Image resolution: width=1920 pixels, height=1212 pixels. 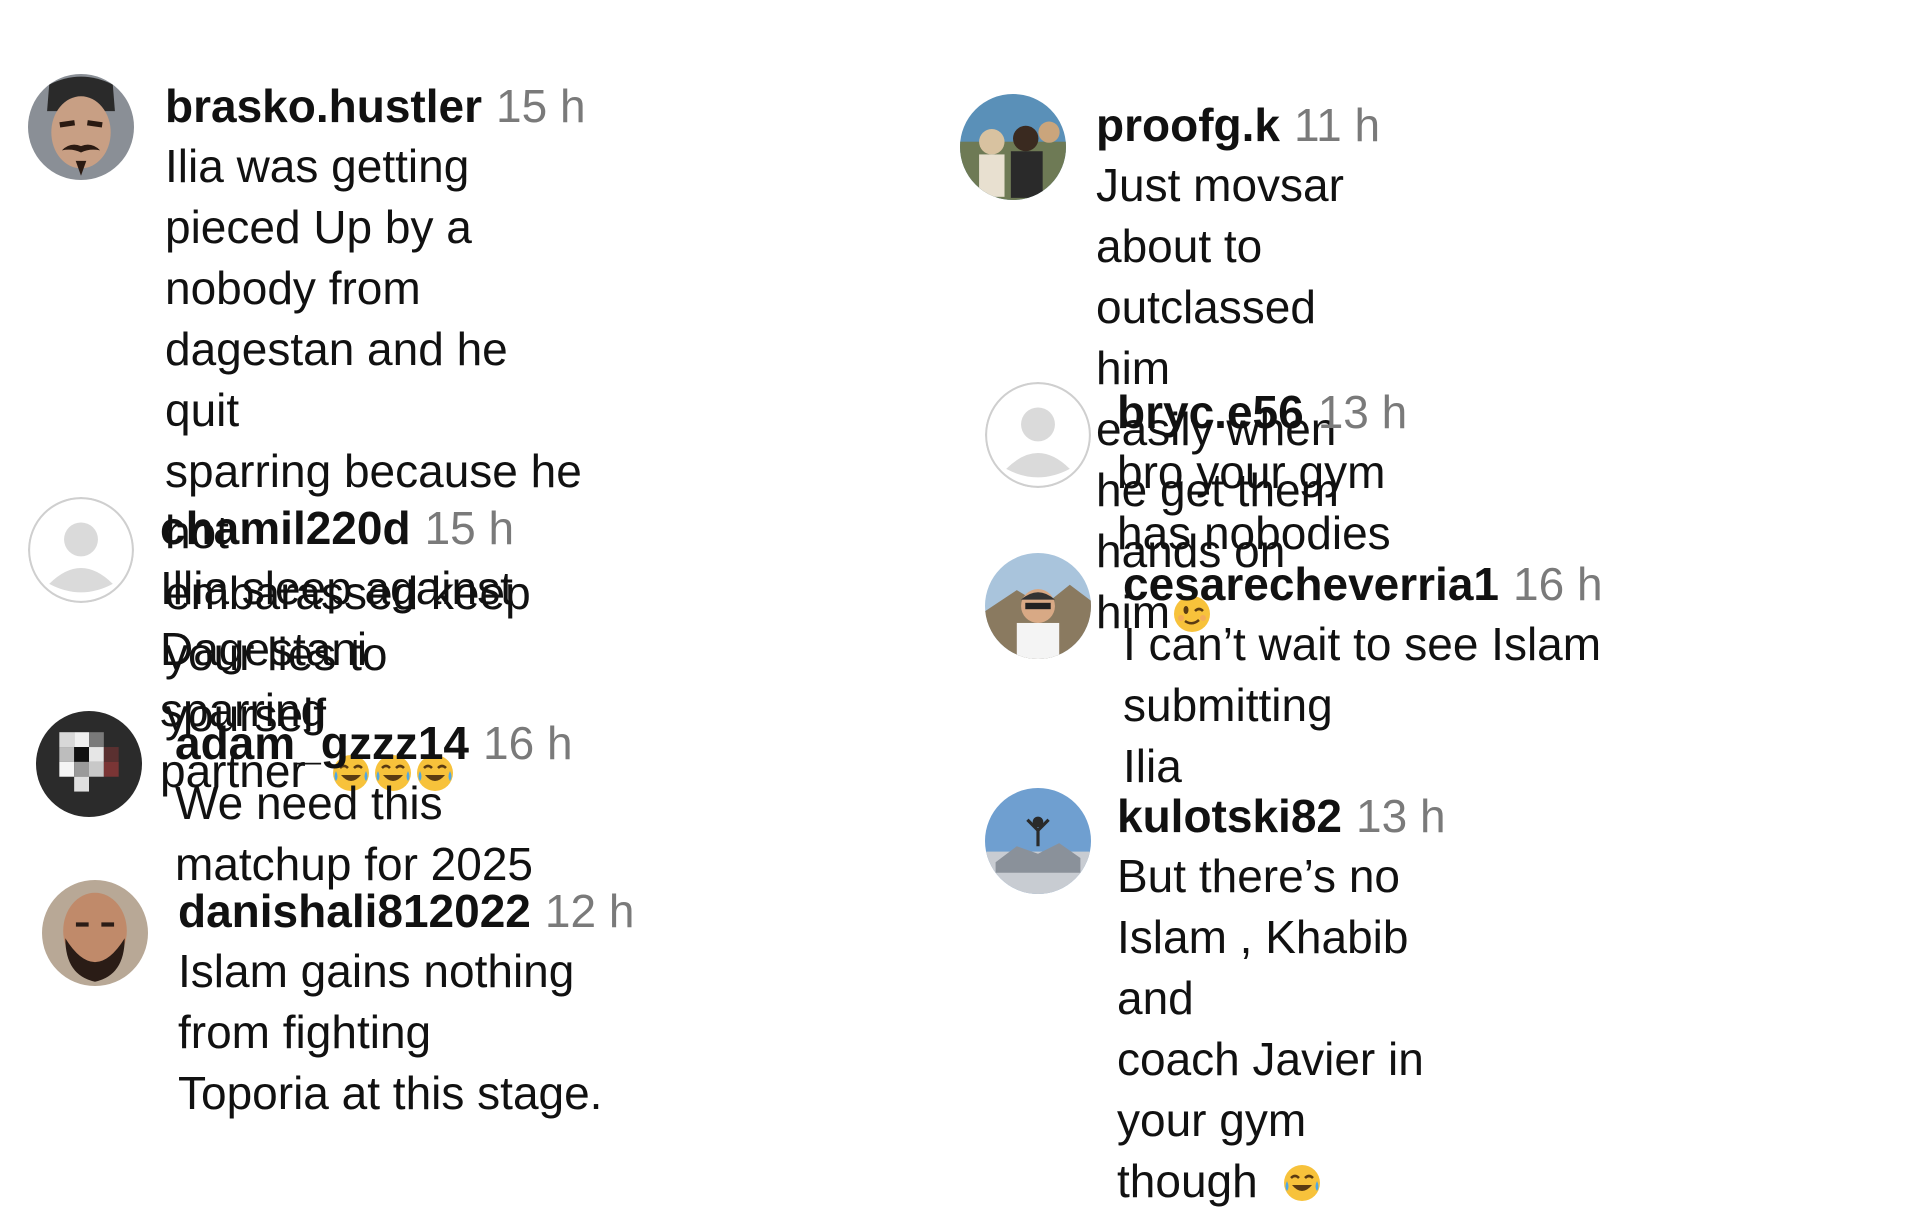 I want to click on username: danishali812022, so click(x=354, y=911).